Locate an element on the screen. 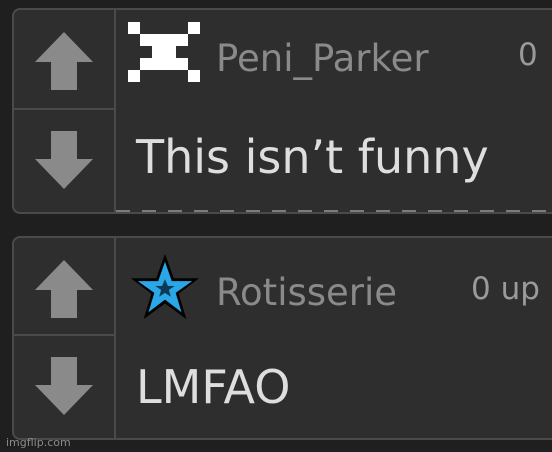 Image resolution: width=552 pixels, height=452 pixels. comment-username: Peni_Parker is located at coordinates (322, 58).